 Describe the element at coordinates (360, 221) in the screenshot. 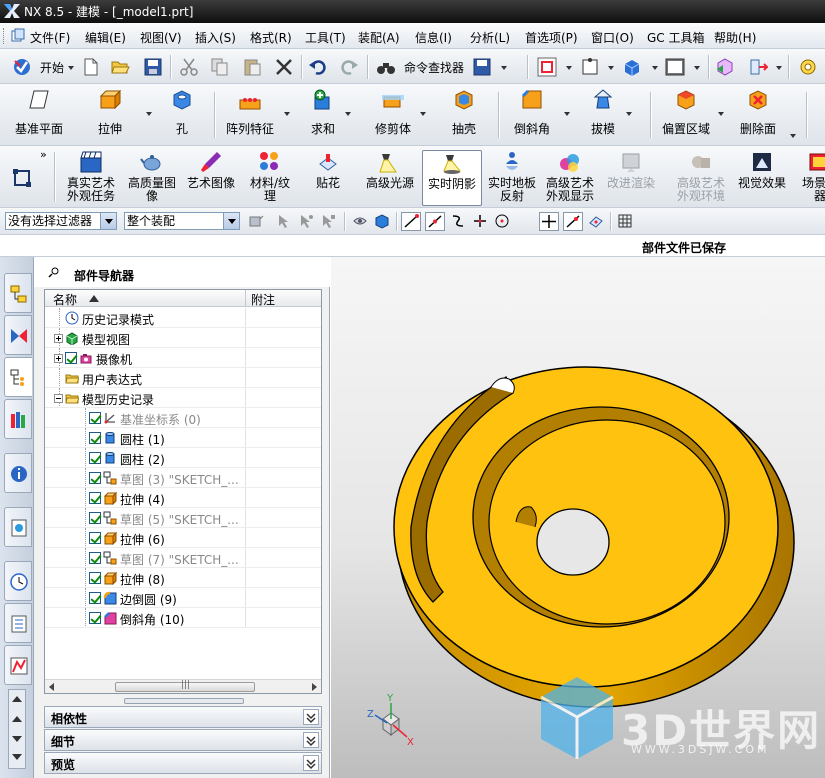

I see `show-hide-icon` at that location.